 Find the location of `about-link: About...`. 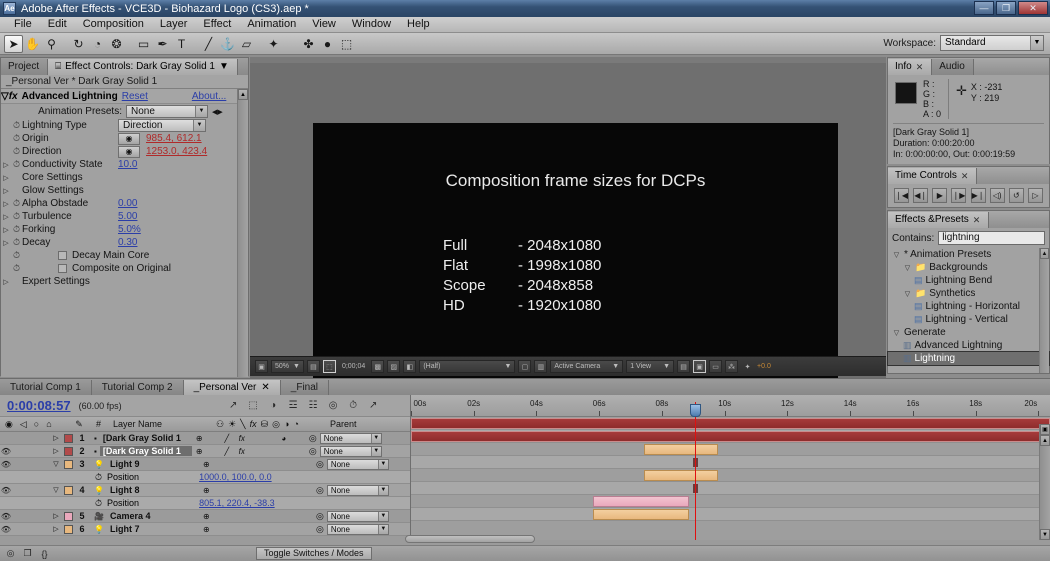

about-link: About... is located at coordinates (209, 96).